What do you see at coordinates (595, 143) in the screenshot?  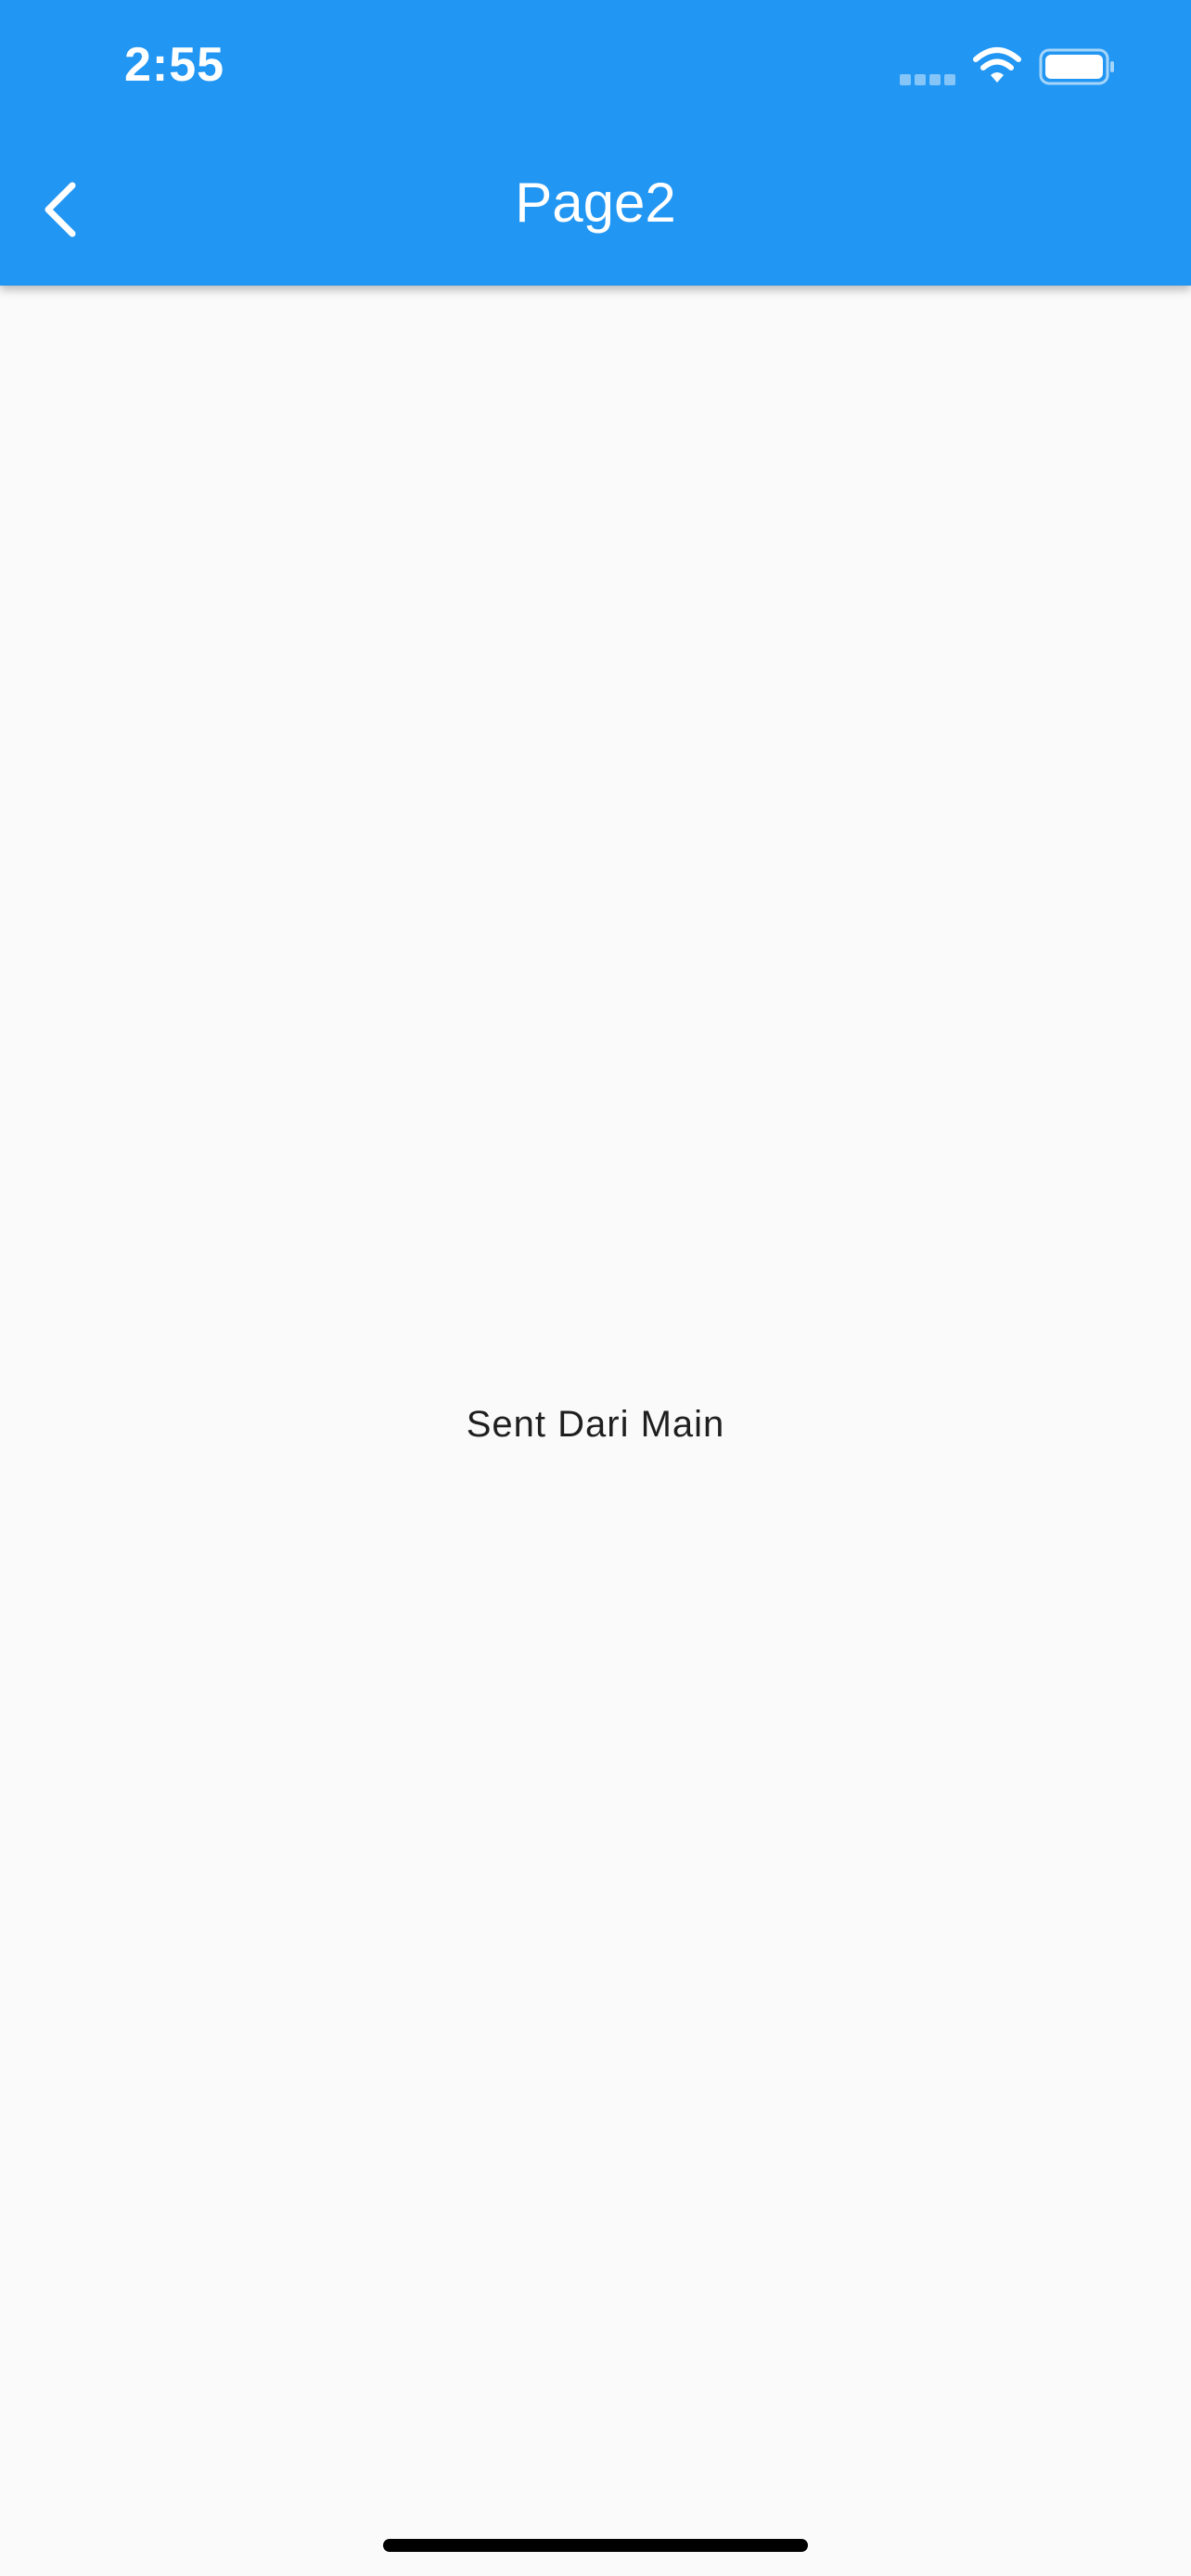 I see `app-bar: 2:55 Page2` at bounding box center [595, 143].